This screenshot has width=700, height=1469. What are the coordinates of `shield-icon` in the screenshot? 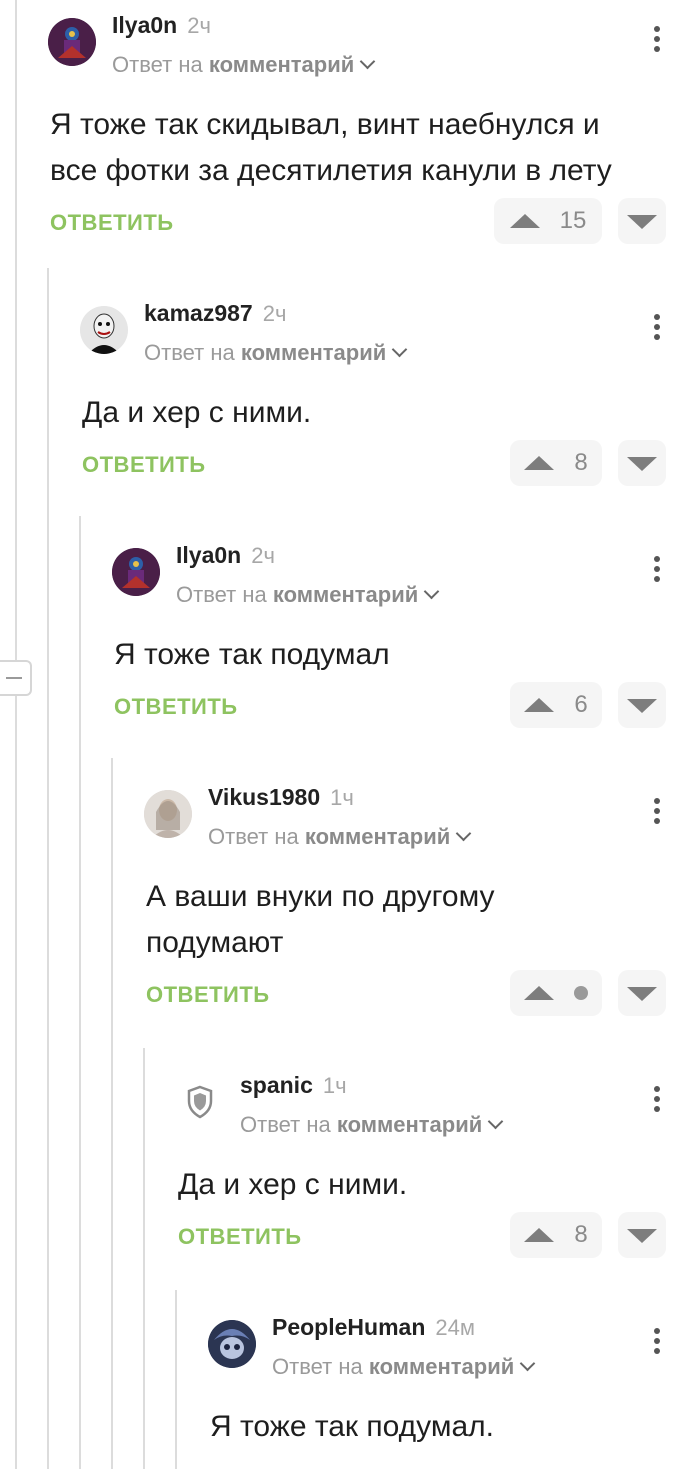 It's located at (200, 1102).